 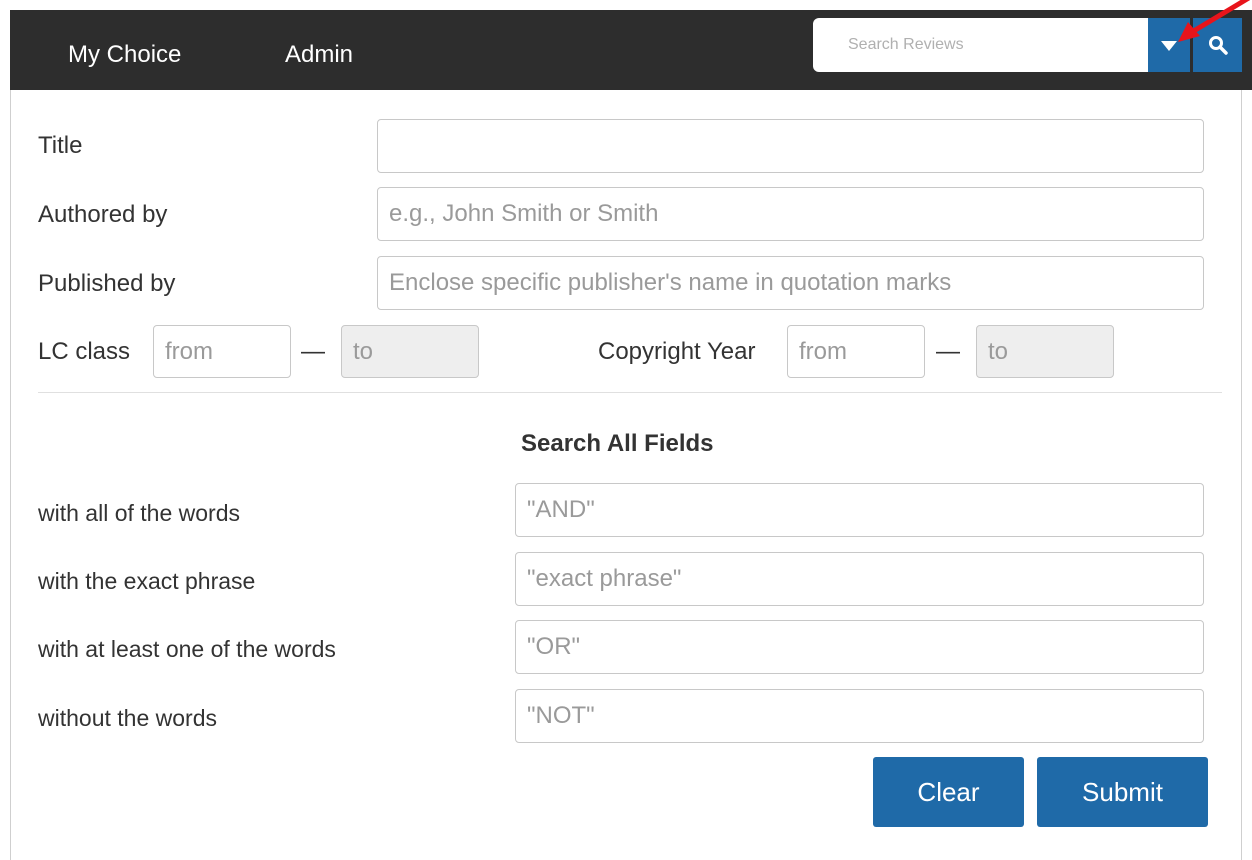 What do you see at coordinates (139, 513) in the screenshot?
I see `all-words-label: with all of the words` at bounding box center [139, 513].